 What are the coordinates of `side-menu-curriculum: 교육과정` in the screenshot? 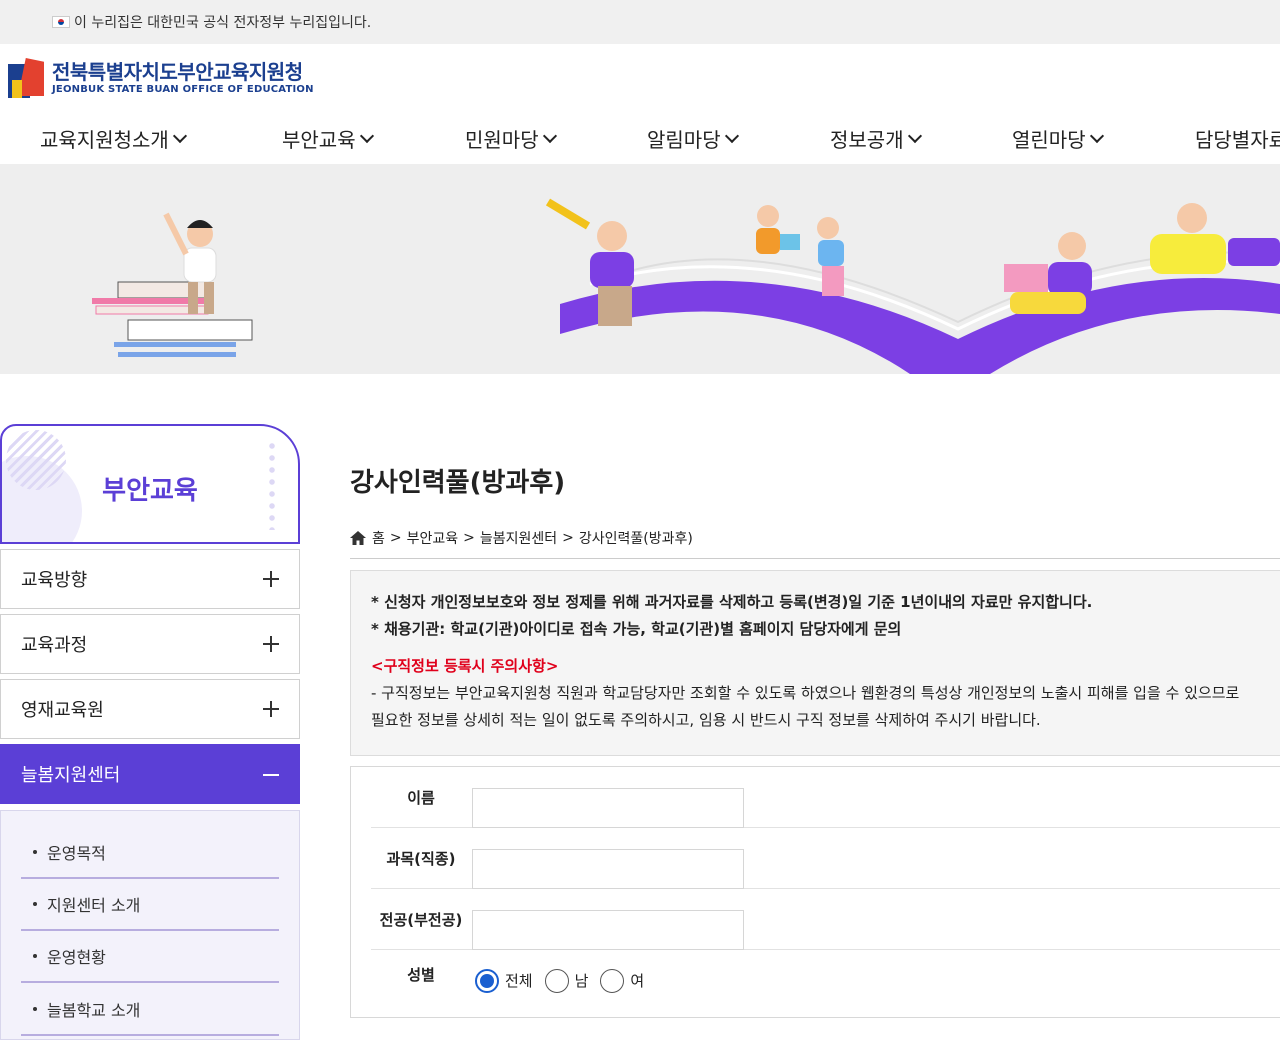 It's located at (150, 644).